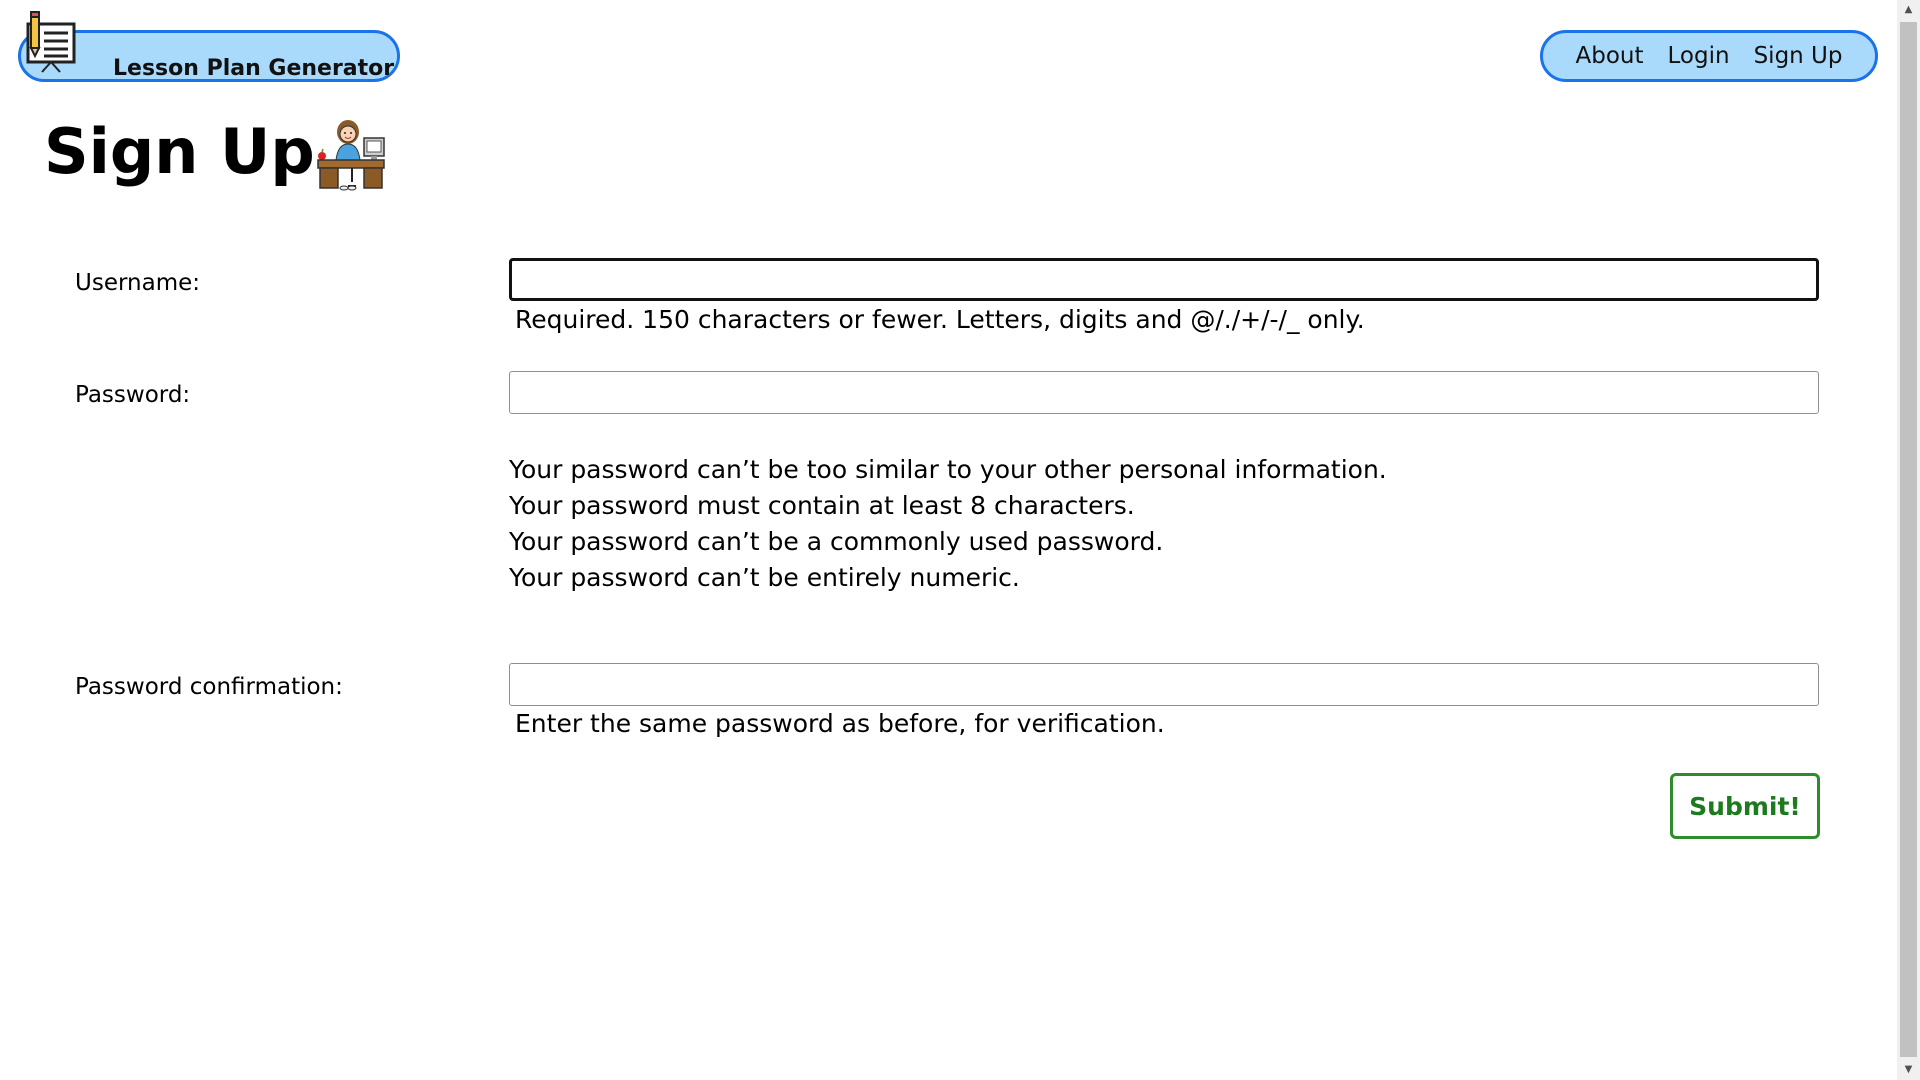 Image resolution: width=1920 pixels, height=1080 pixels. Describe the element at coordinates (1164, 392) in the screenshot. I see `password-input` at that location.